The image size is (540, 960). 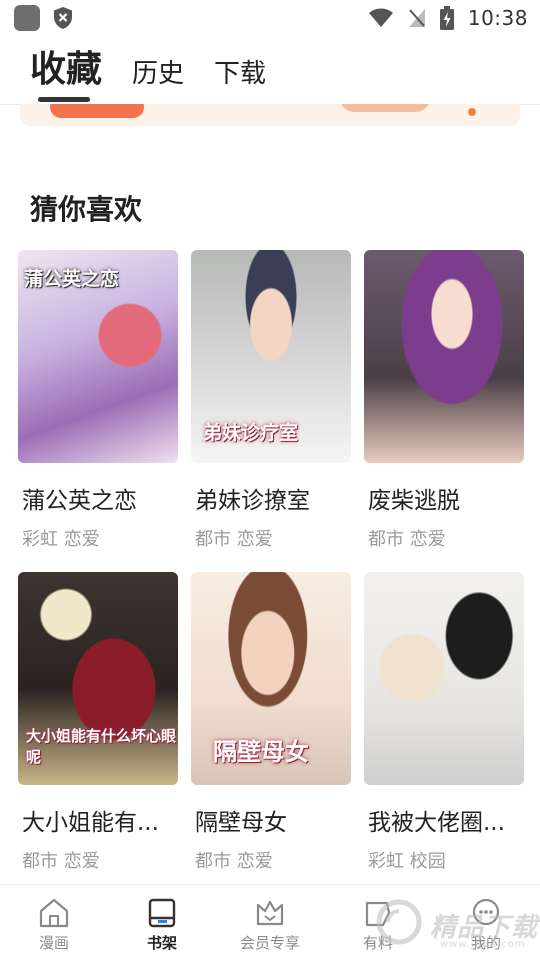 I want to click on promo-dot, so click(x=472, y=112).